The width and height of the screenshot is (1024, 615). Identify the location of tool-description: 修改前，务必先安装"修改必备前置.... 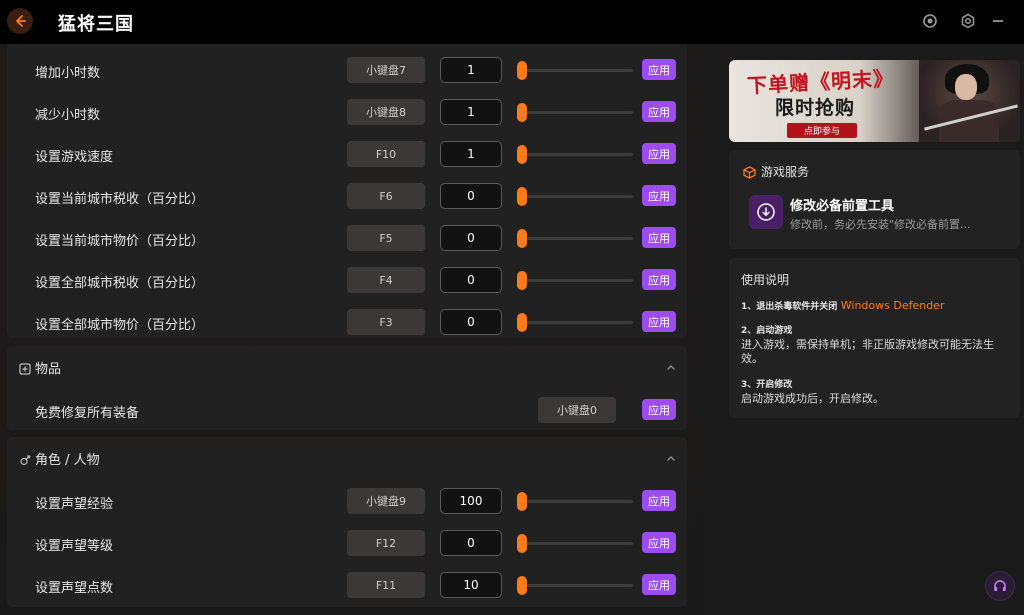
(880, 224).